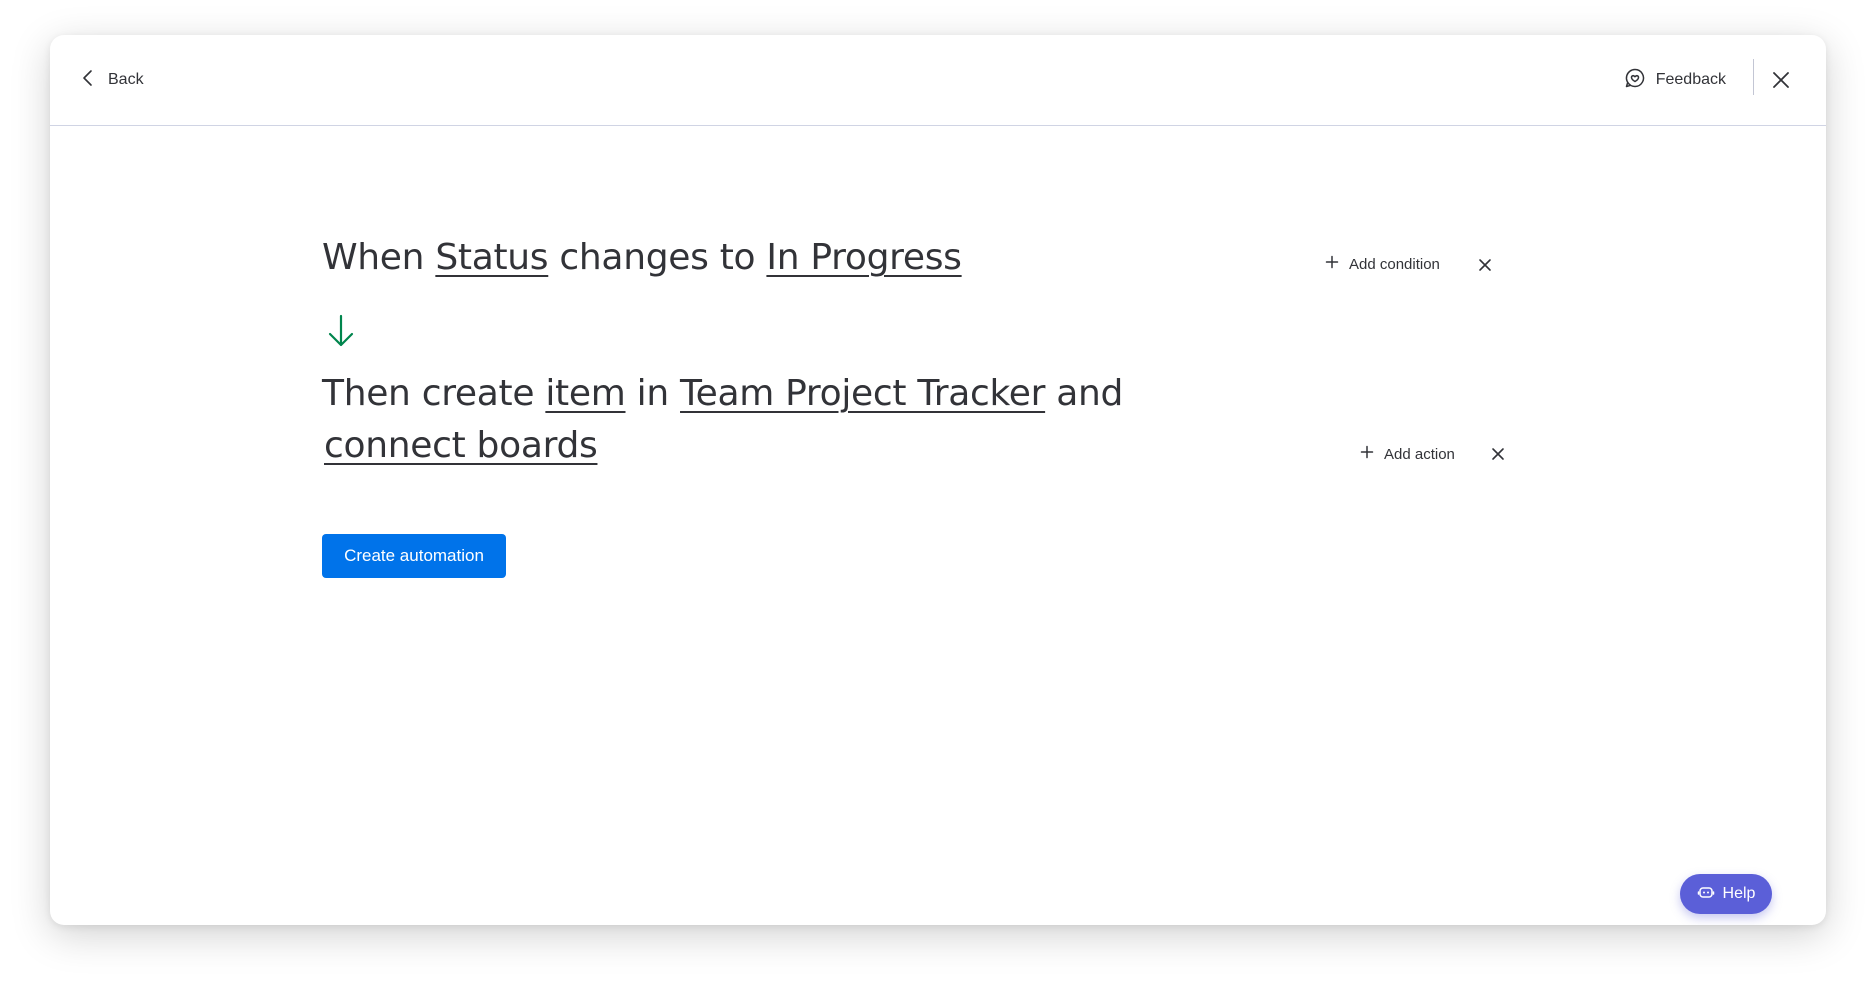 The image size is (1876, 990). I want to click on help-button: Help, so click(1726, 894).